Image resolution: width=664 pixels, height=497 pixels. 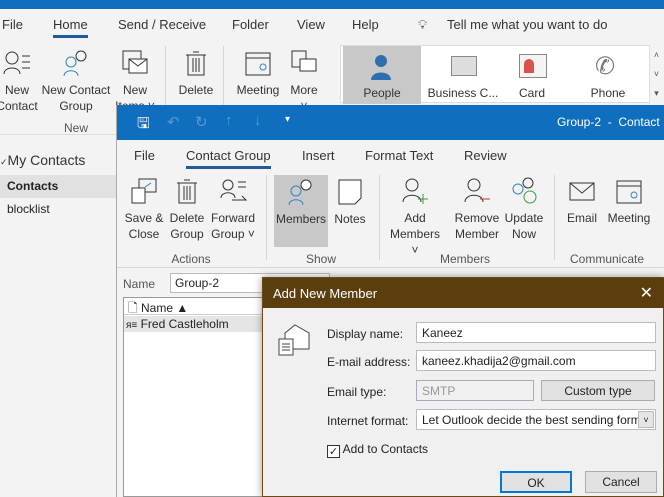 What do you see at coordinates (304, 61) in the screenshot?
I see `chat-icon` at bounding box center [304, 61].